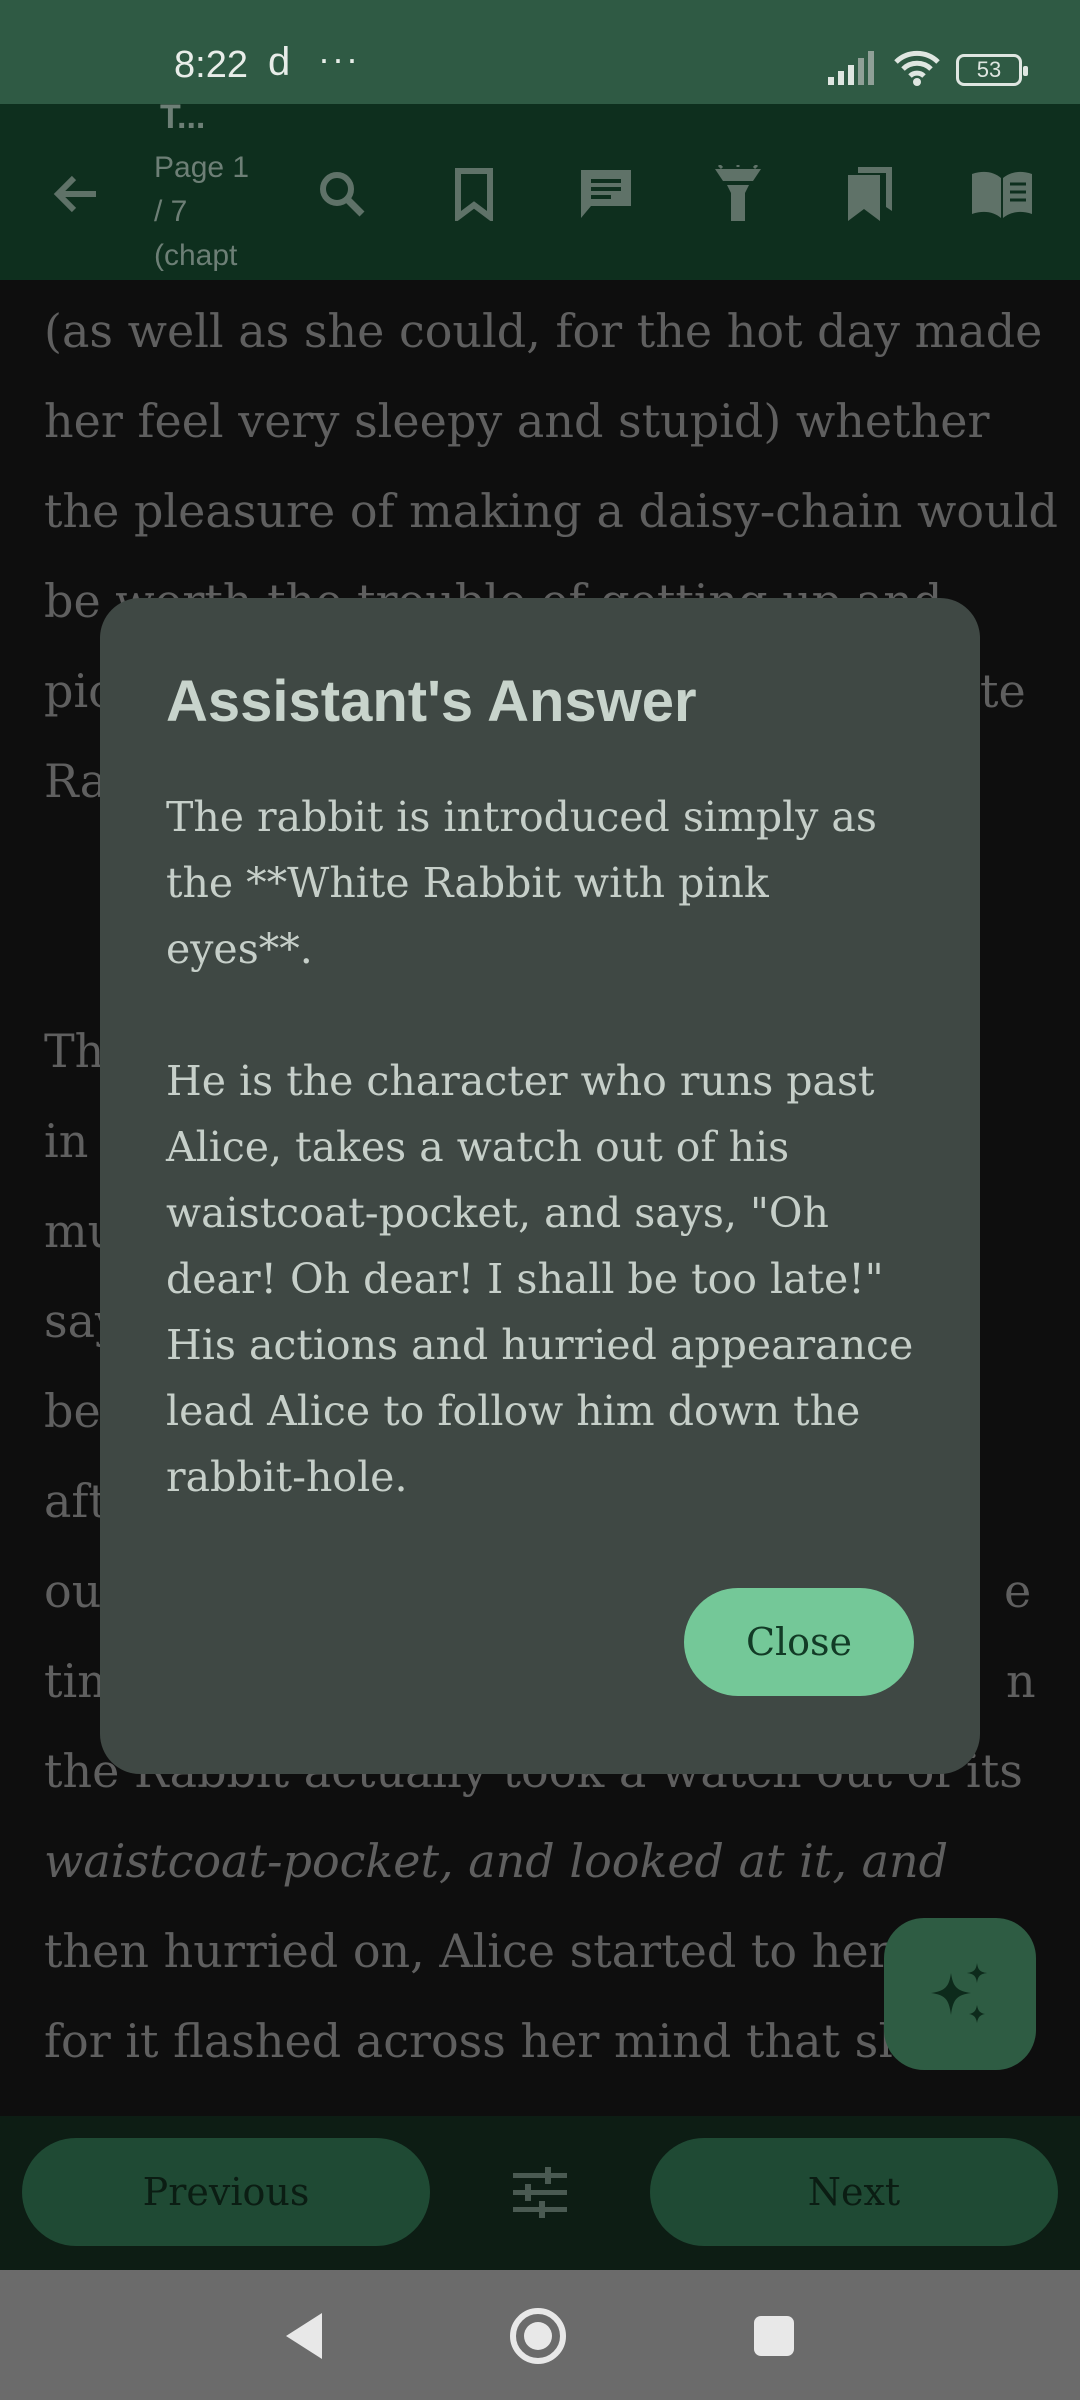  I want to click on dialog-title: Assistant's Answer, so click(431, 701).